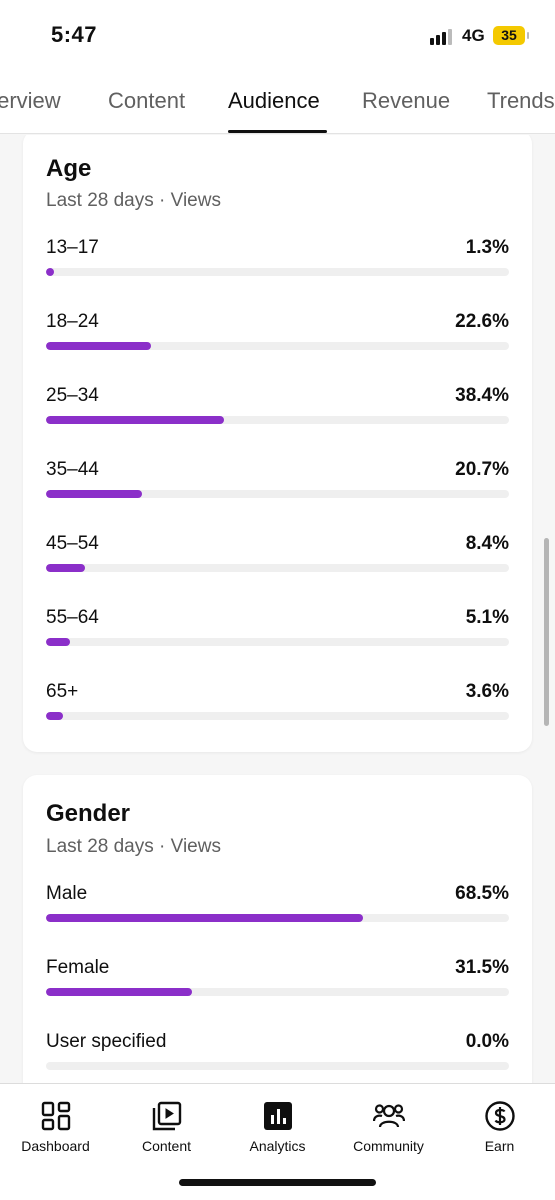  I want to click on age-row-value: 1.3%, so click(487, 247).